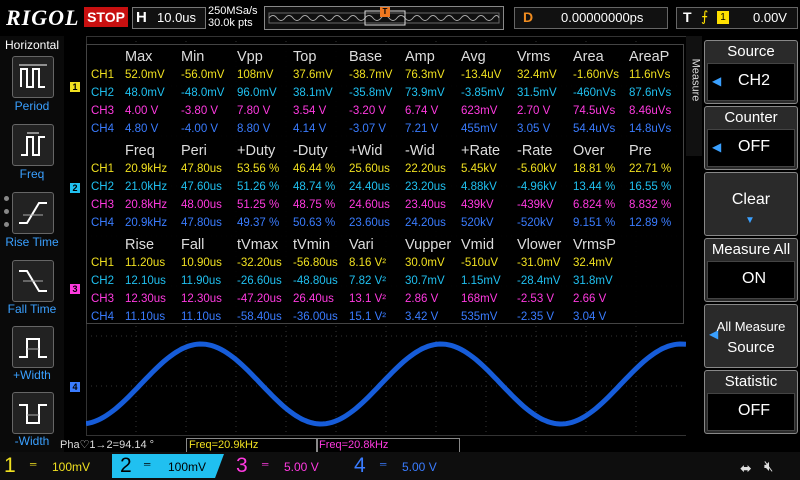  What do you see at coordinates (751, 204) in the screenshot?
I see `clear-softkey: Clear ▼` at bounding box center [751, 204].